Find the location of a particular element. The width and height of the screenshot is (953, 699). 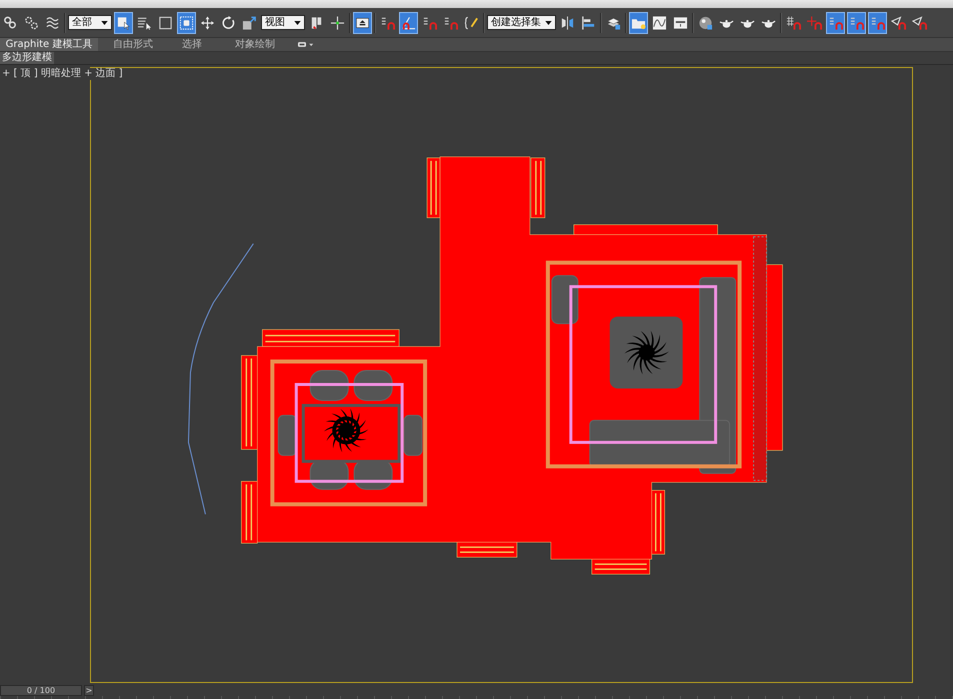

next-frame-button: > is located at coordinates (89, 690).